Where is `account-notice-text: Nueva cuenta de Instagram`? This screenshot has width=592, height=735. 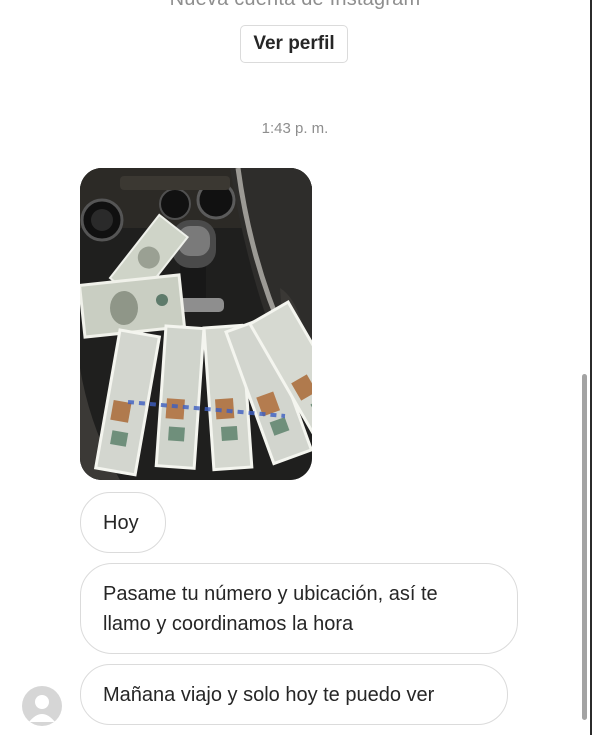
account-notice-text: Nueva cuenta de Instagram is located at coordinates (295, 5).